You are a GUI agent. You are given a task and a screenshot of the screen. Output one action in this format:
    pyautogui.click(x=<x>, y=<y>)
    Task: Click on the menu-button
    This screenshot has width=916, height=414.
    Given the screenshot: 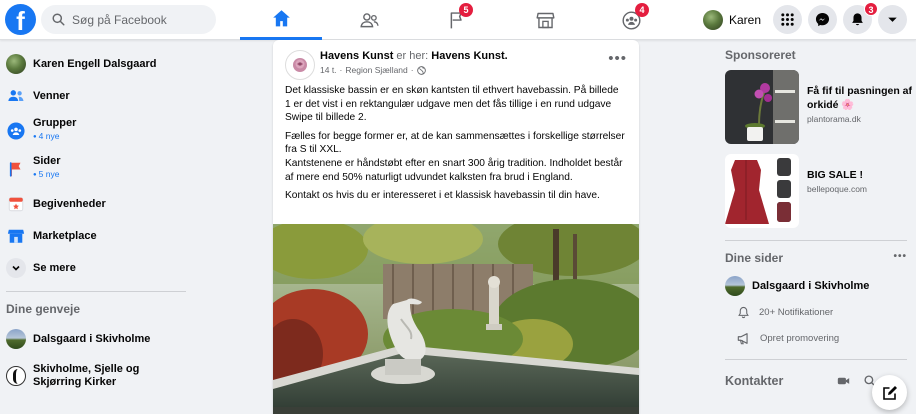 What is the action you would take?
    pyautogui.click(x=787, y=19)
    